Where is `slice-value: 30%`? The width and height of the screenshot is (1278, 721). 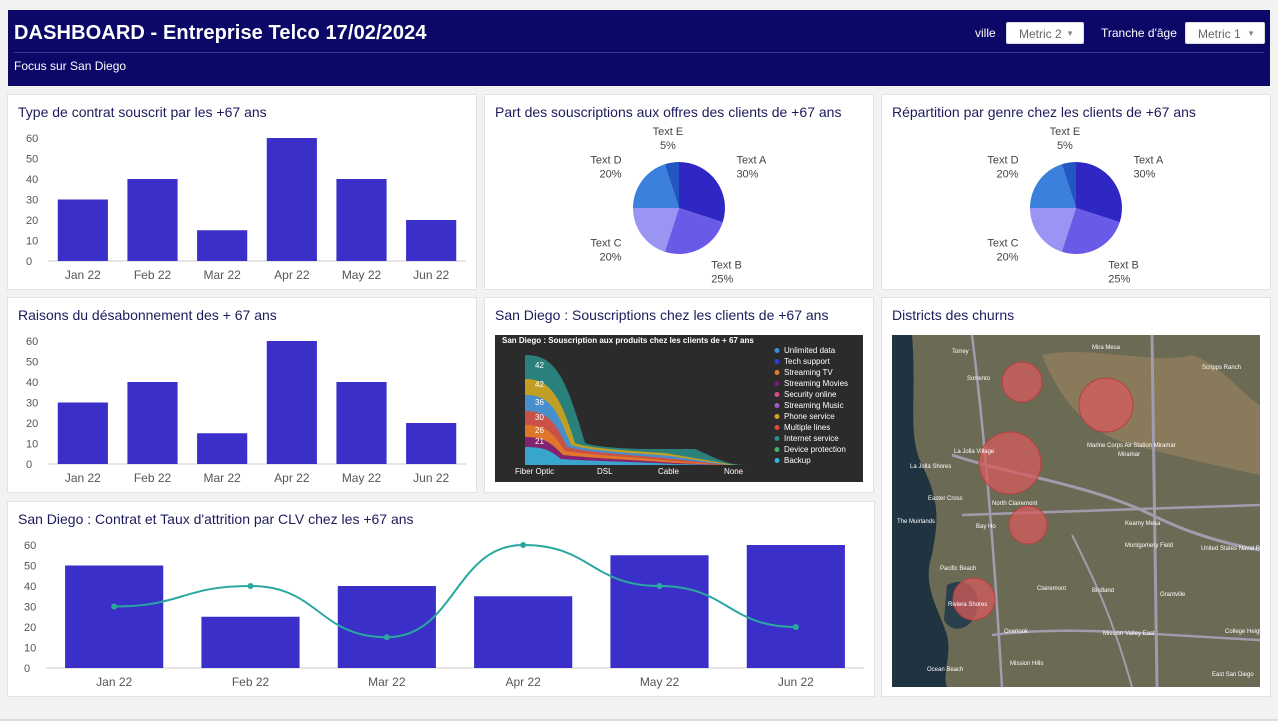
slice-value: 30% is located at coordinates (1144, 174).